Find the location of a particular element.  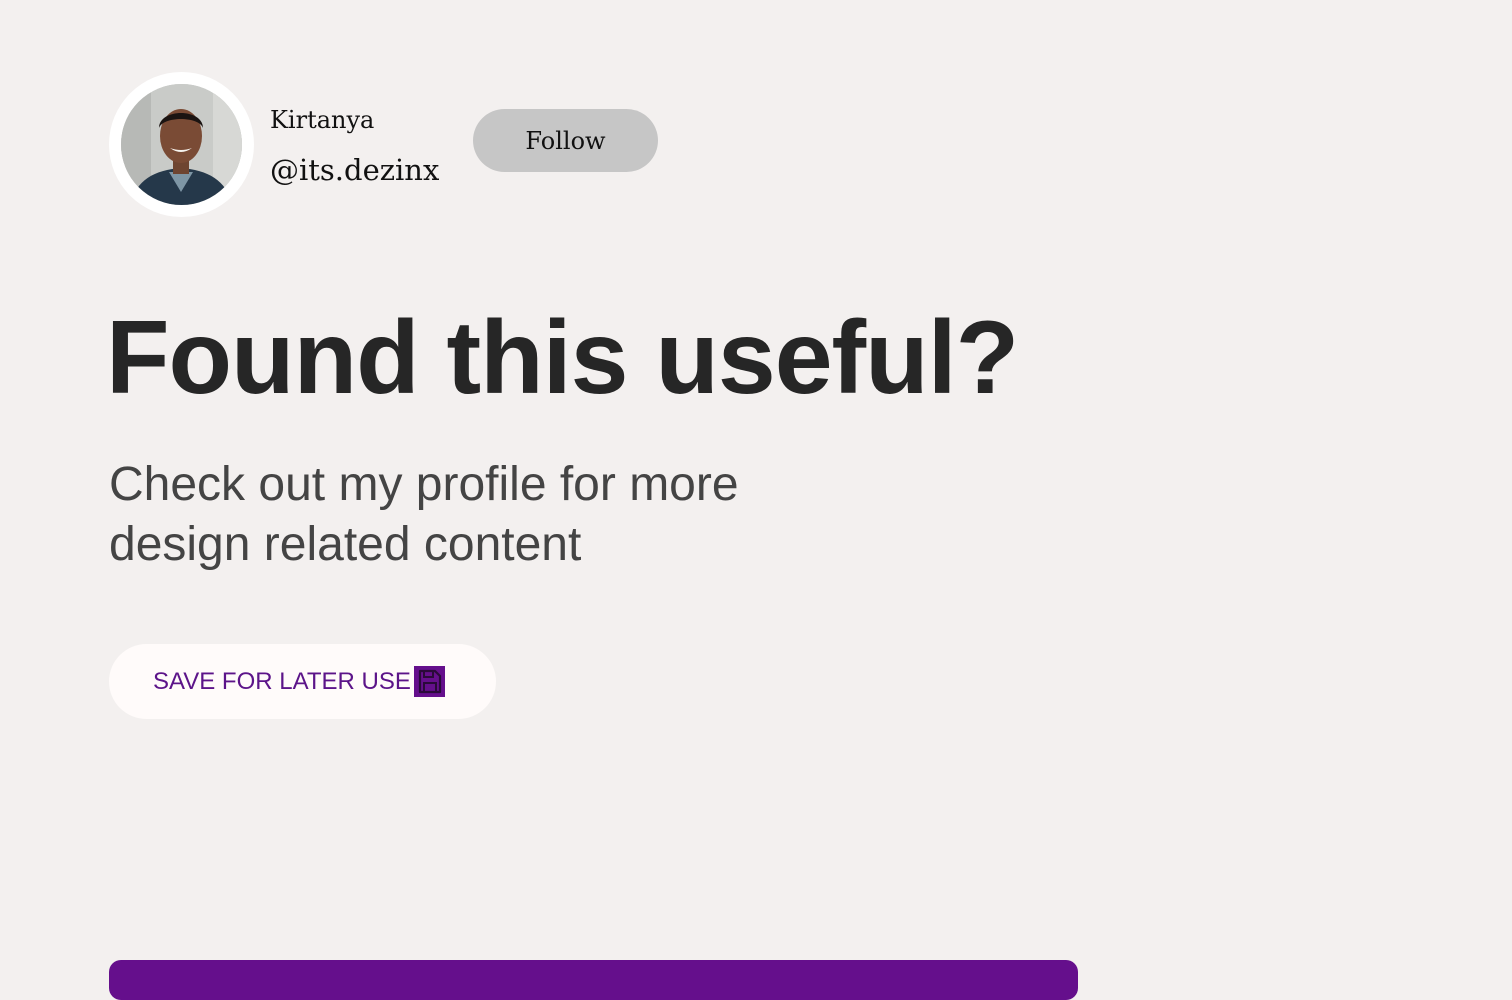

follow-button: Follow is located at coordinates (565, 140).